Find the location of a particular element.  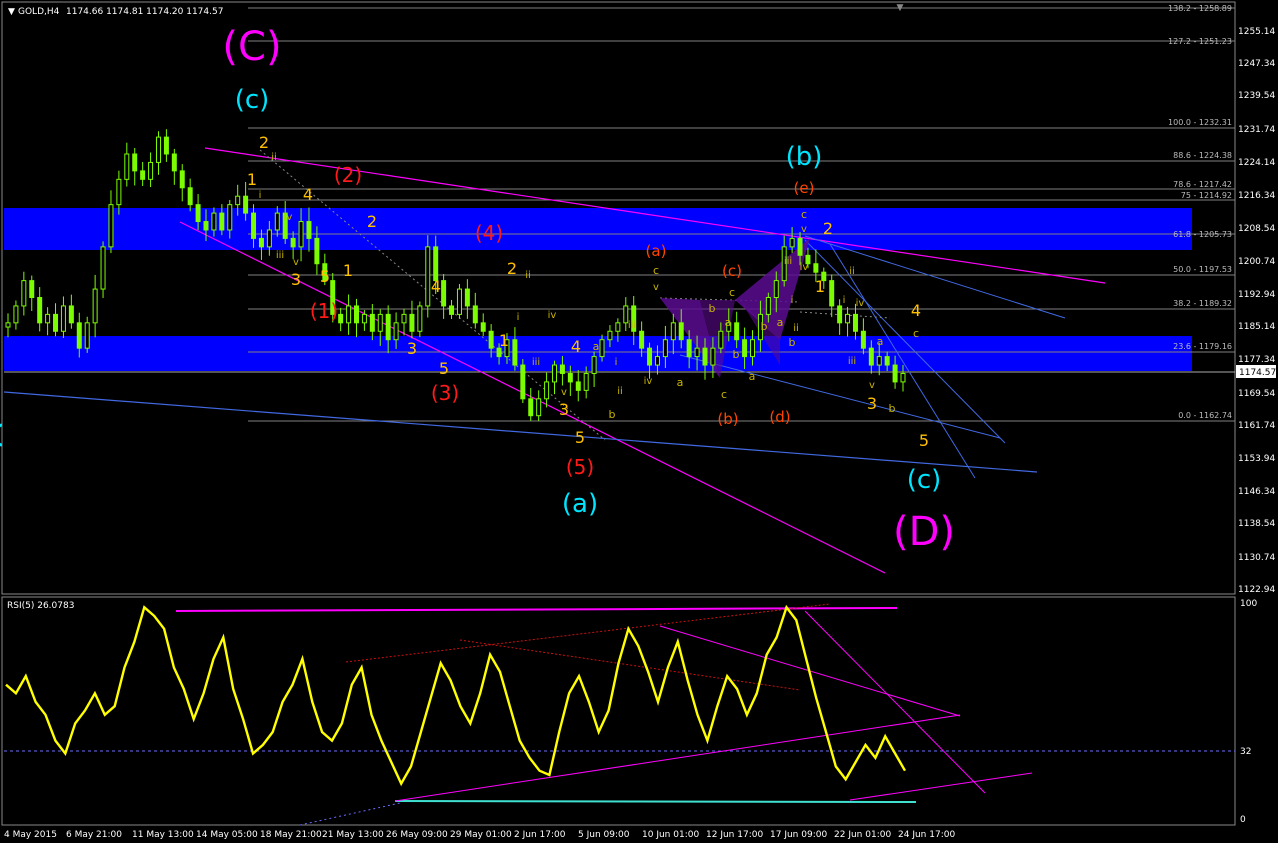

price-tick: 1138.54 is located at coordinates (1256, 524).